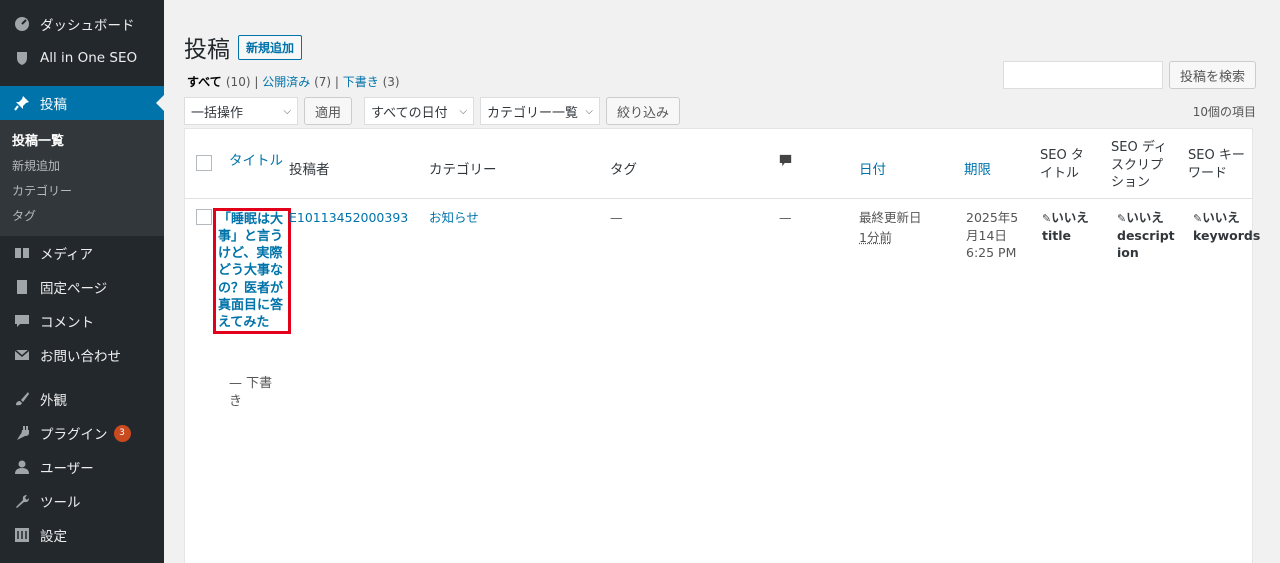 This screenshot has width=1280, height=563. I want to click on sidebar-item-label: お問い合わせ, so click(80, 357).